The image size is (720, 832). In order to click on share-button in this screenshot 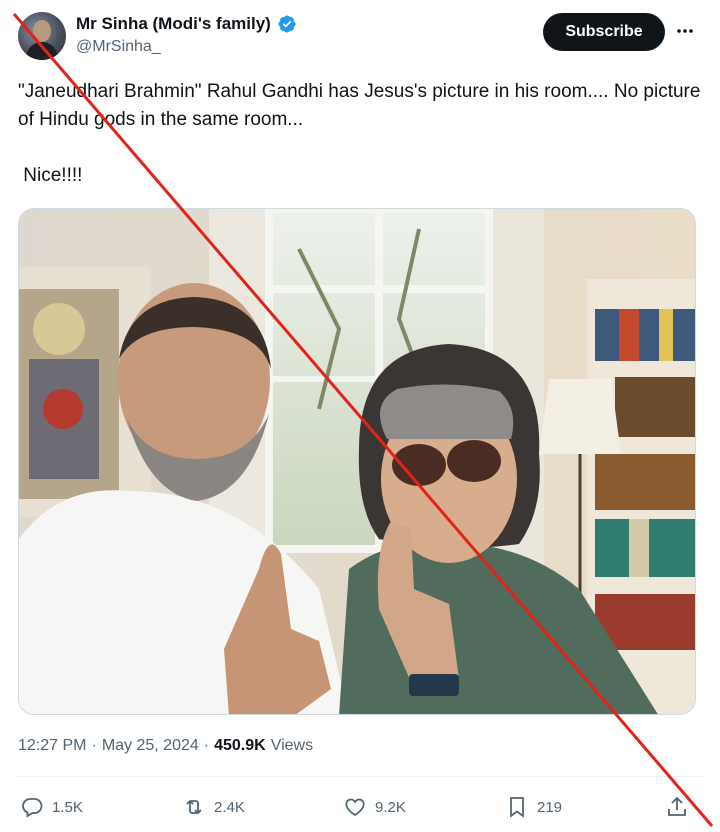, I will do `click(677, 807)`.